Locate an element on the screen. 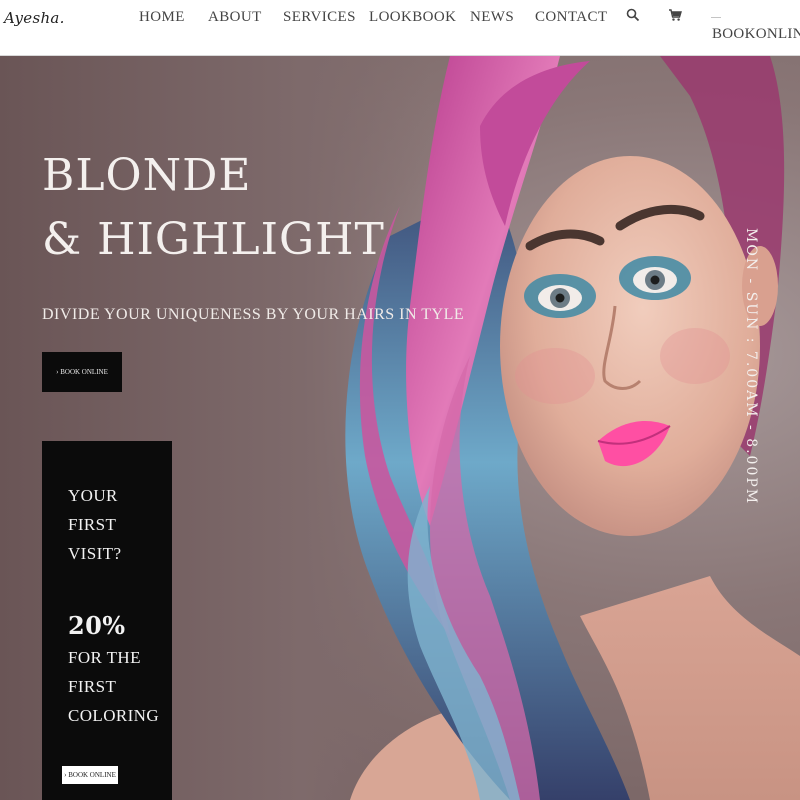 Image resolution: width=800 pixels, height=800 pixels. hero-book-online-button: › BOOK ONLINE is located at coordinates (82, 372).